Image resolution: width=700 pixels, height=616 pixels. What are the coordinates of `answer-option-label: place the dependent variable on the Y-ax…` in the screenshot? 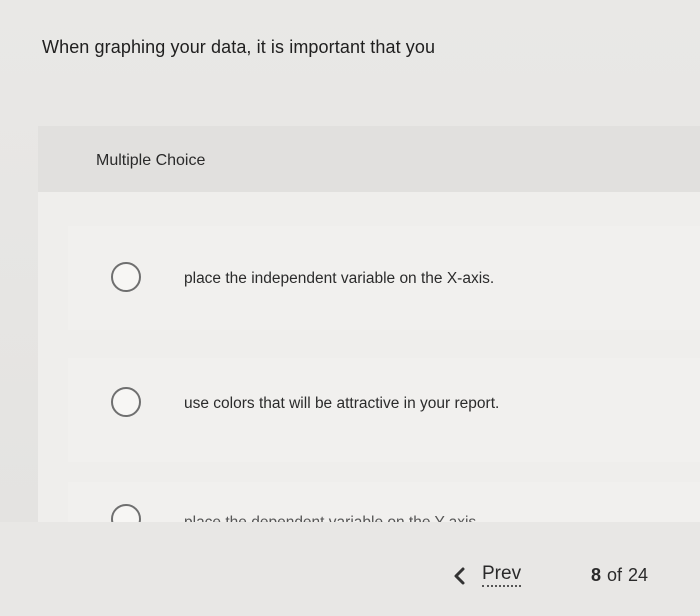 It's located at (332, 518).